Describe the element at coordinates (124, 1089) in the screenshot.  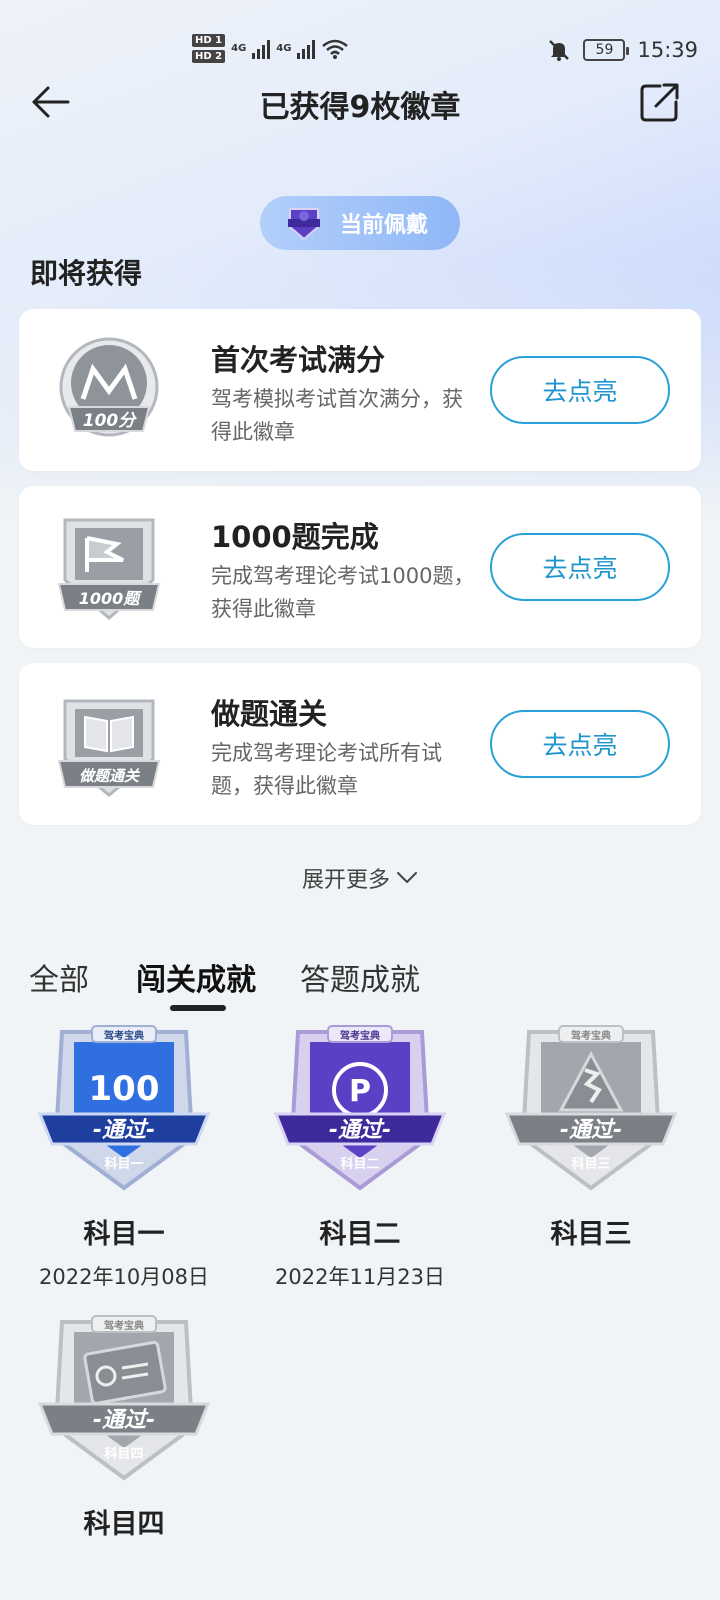
I see `badge-top-text: 100` at that location.